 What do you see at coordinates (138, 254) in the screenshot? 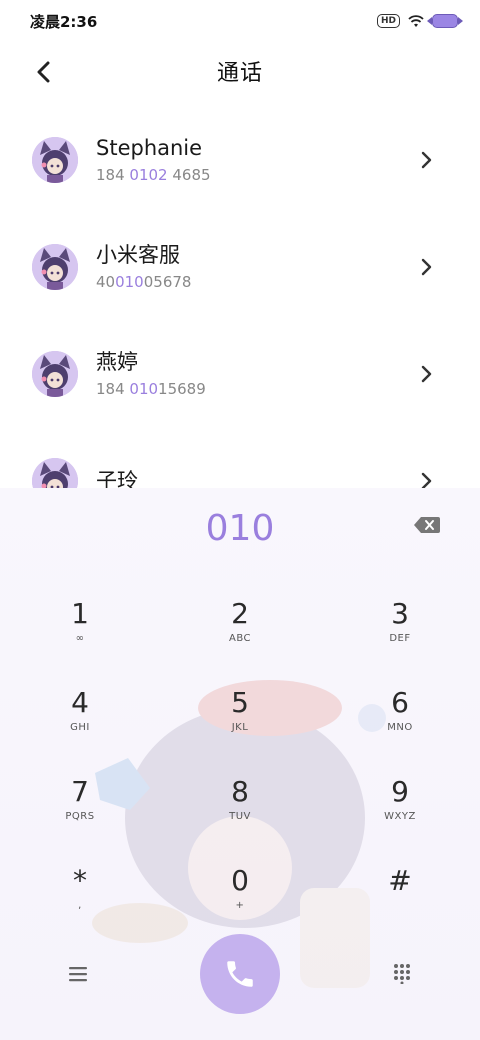
I see `contact-name: 小米客服` at bounding box center [138, 254].